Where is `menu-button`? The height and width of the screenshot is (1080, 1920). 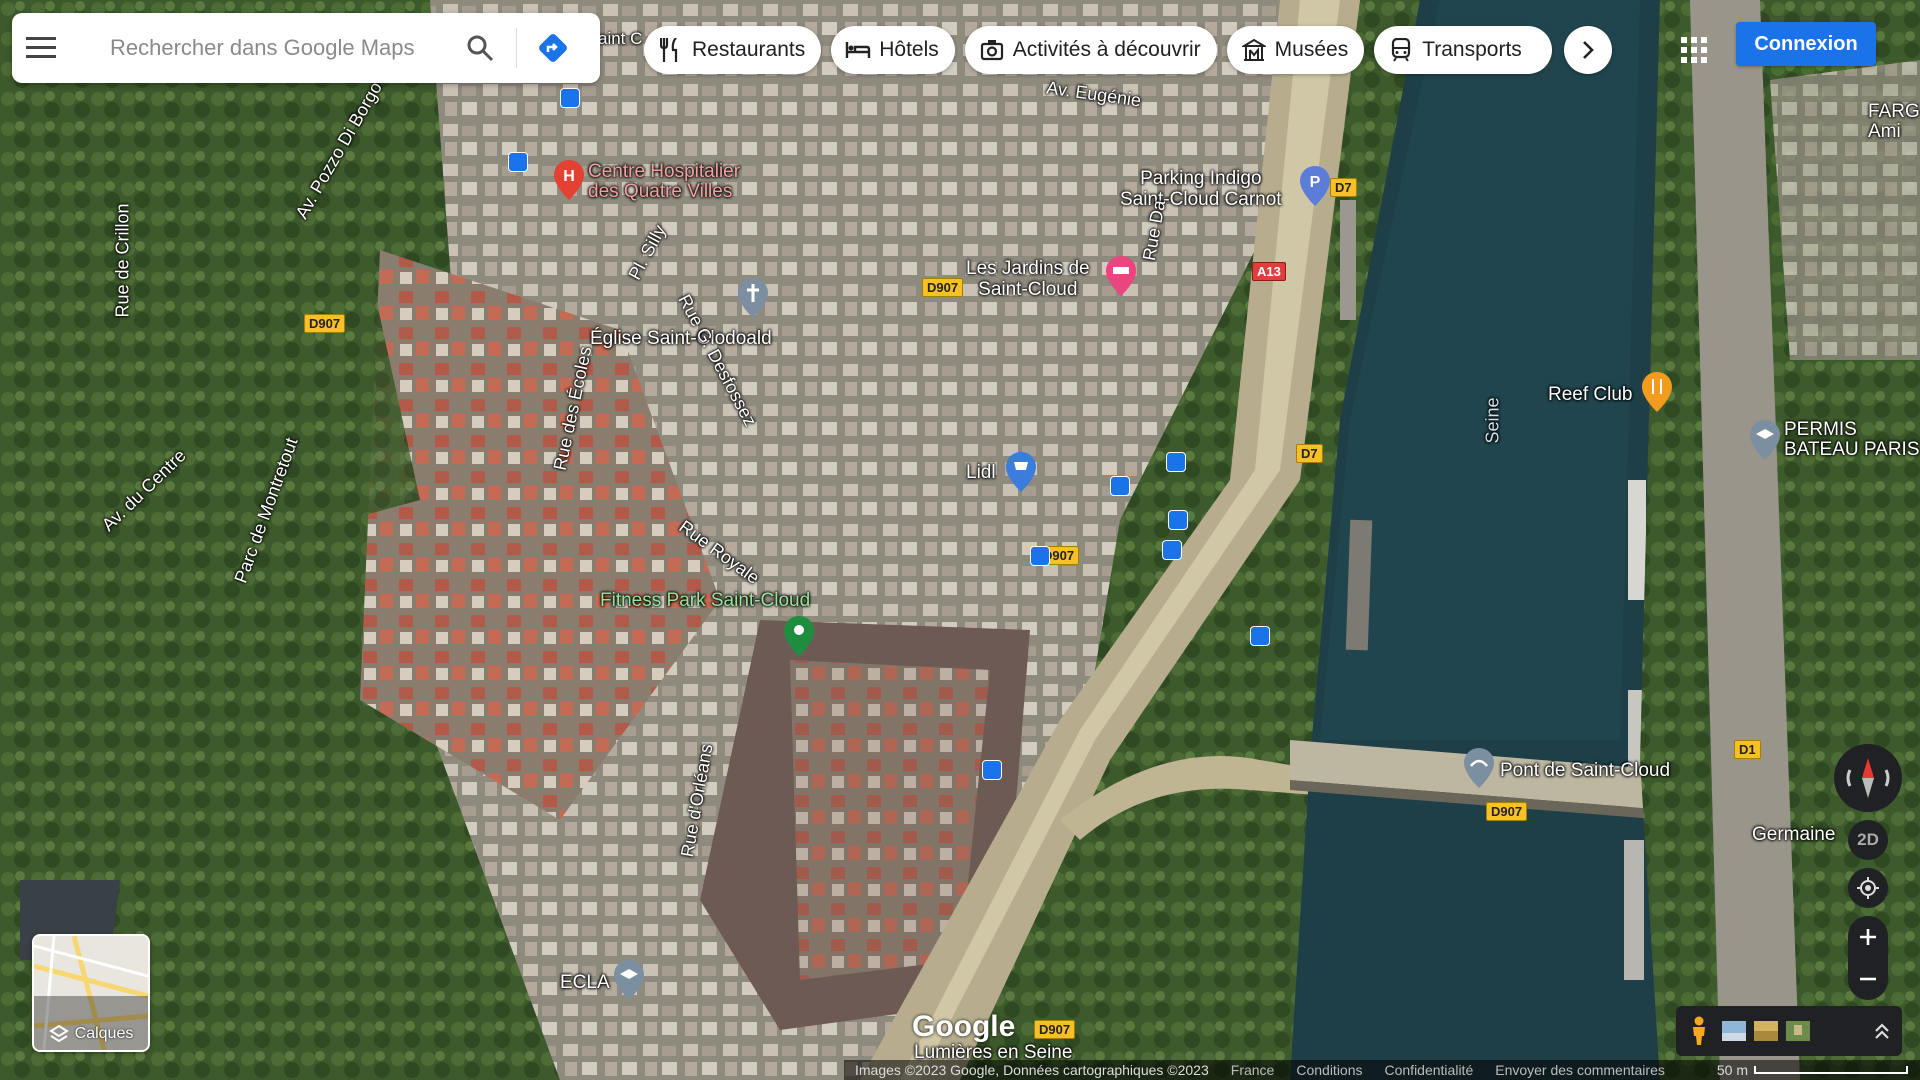 menu-button is located at coordinates (41, 48).